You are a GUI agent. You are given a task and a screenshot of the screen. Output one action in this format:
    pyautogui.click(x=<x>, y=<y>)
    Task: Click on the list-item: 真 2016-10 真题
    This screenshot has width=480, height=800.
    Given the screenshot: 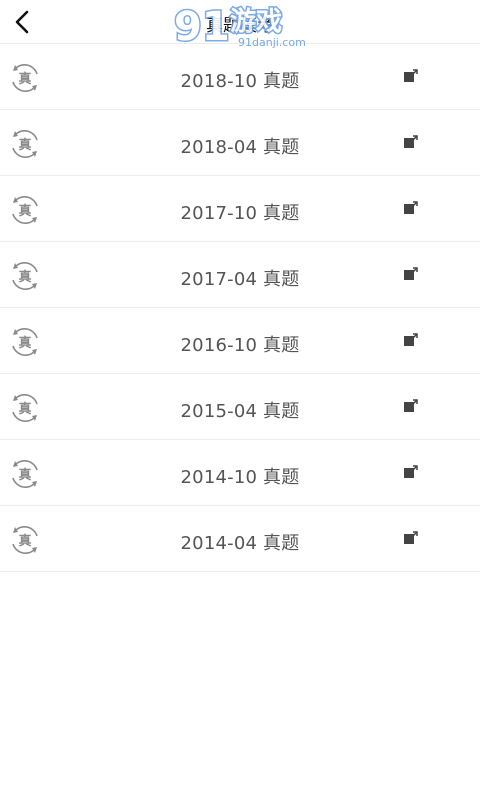 What is the action you would take?
    pyautogui.click(x=240, y=341)
    